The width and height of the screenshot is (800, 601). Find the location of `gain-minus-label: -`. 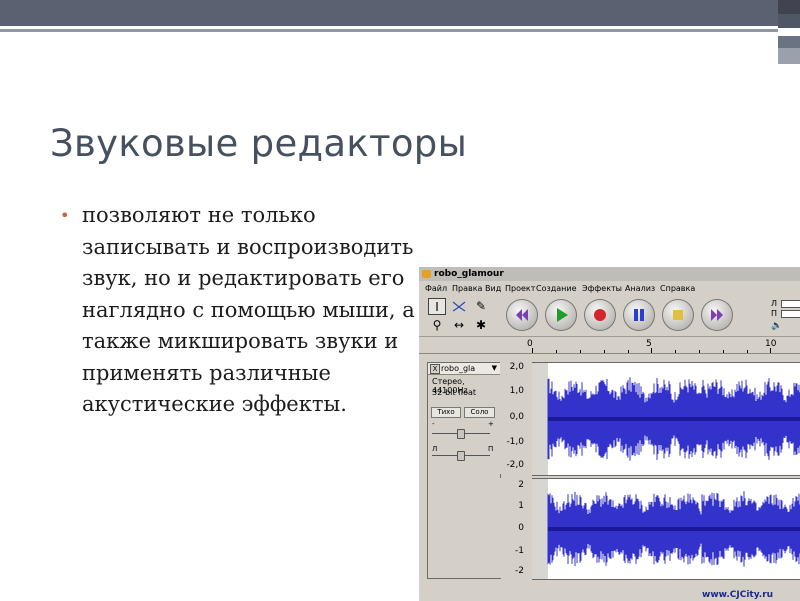

gain-minus-label: - is located at coordinates (433, 424).